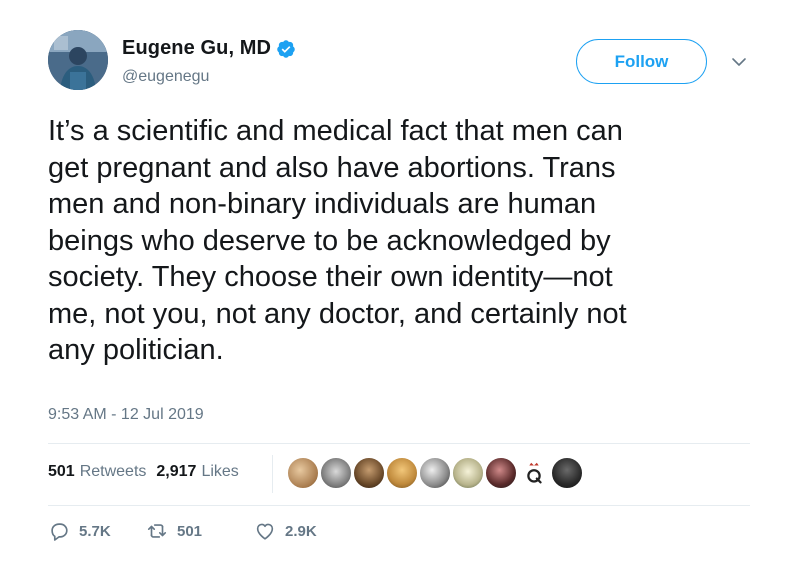  I want to click on tweet-actions: 5.7K 501 2.9K, so click(201, 531).